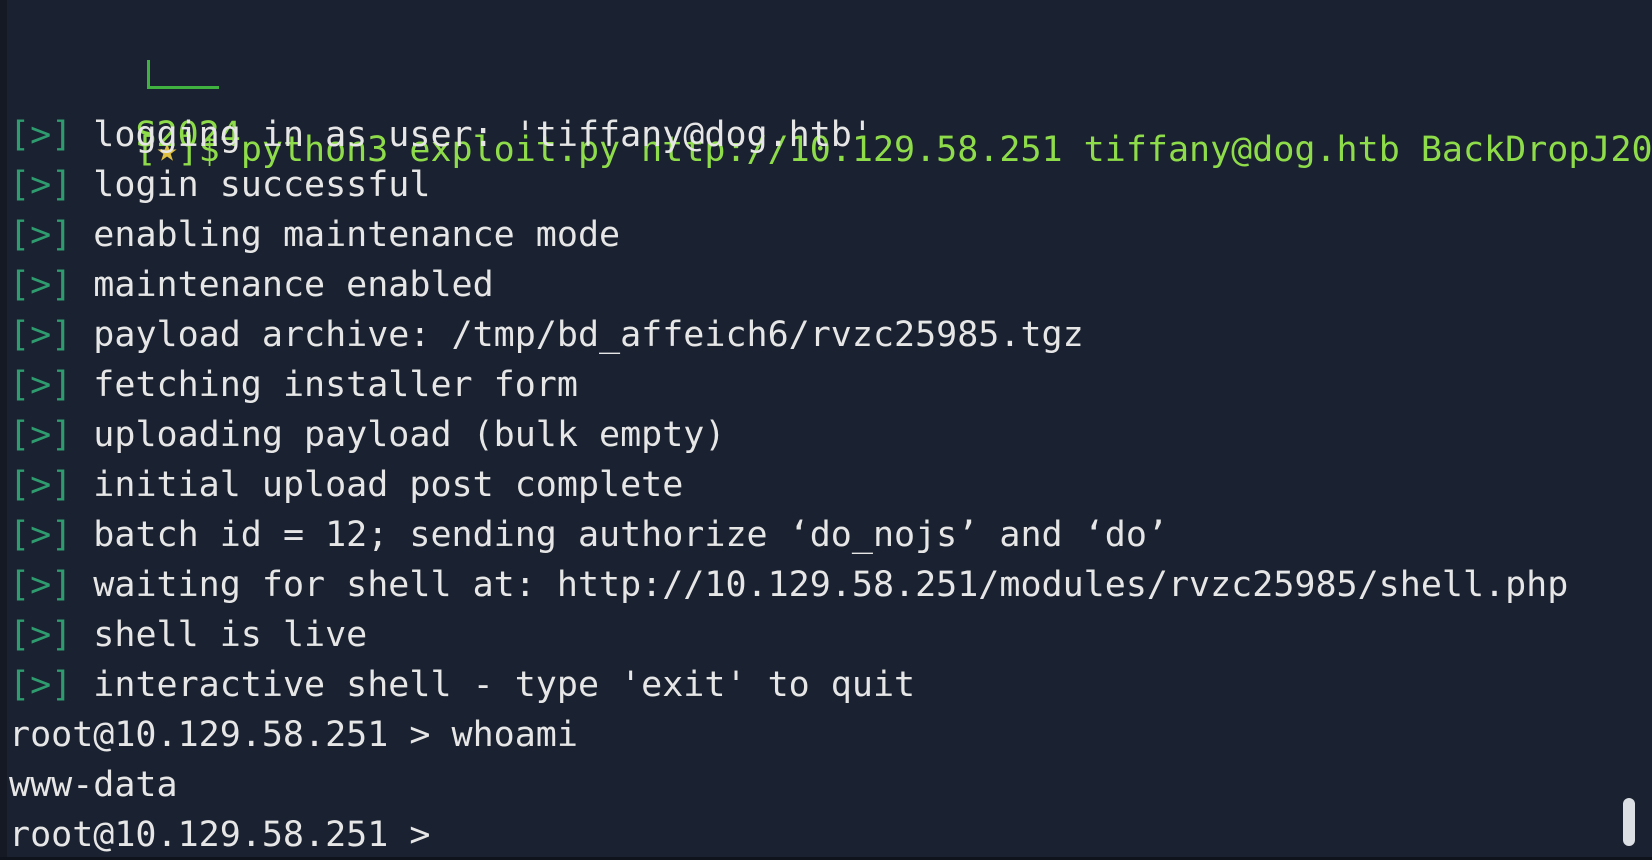  I want to click on log-text: shell is live, so click(230, 635).